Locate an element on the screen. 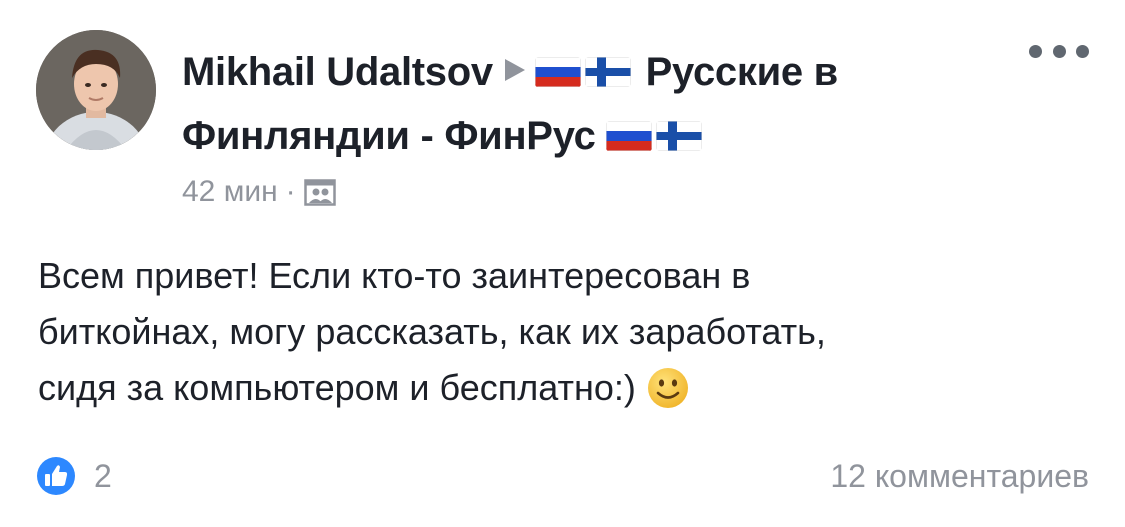 This screenshot has height=527, width=1125. author-avatar is located at coordinates (96, 90).